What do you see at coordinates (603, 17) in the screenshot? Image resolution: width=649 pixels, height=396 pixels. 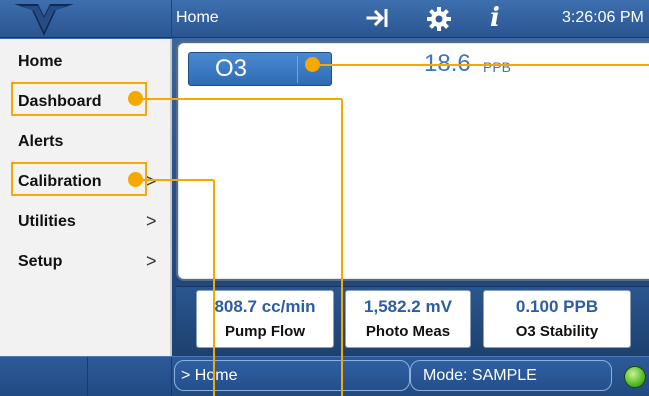 I see `clock: 3:26:06 PM` at bounding box center [603, 17].